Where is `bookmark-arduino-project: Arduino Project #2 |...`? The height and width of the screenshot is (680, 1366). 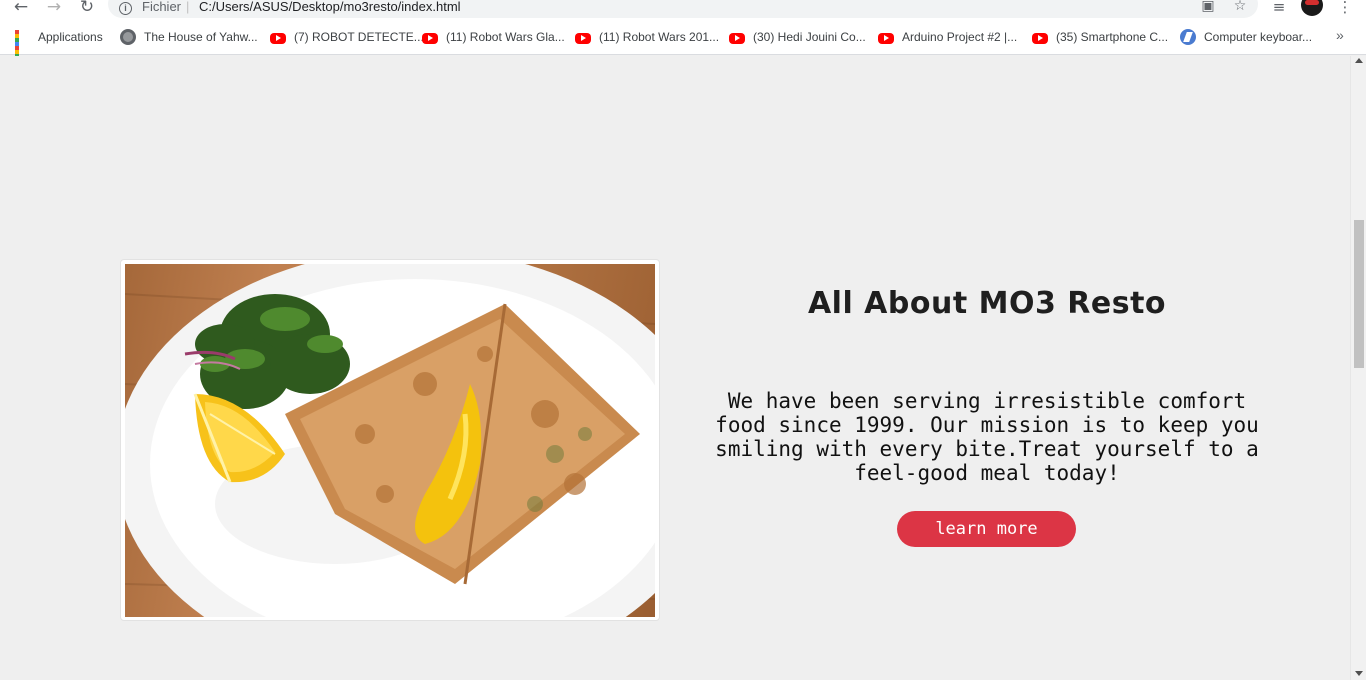 bookmark-arduino-project: Arduino Project #2 |... is located at coordinates (947, 37).